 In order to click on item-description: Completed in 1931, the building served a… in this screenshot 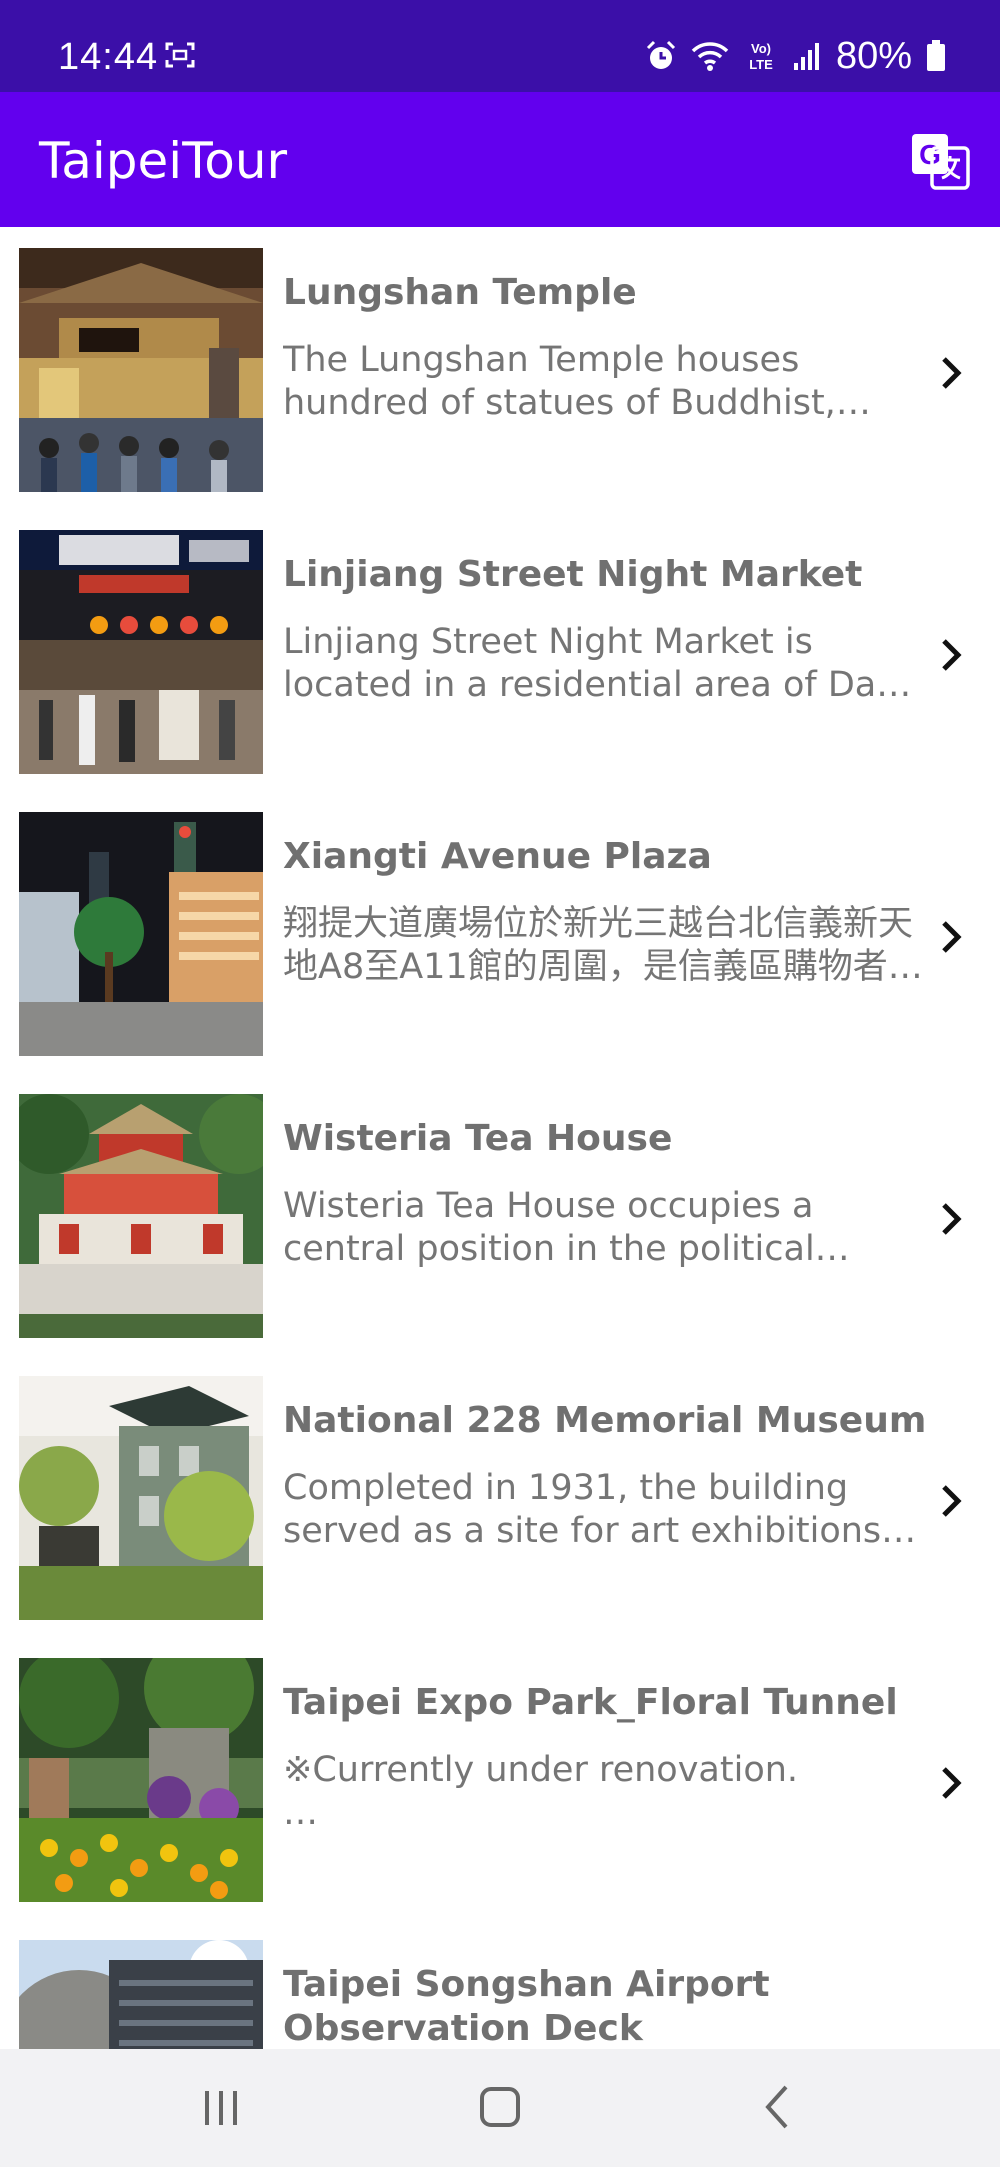, I will do `click(582, 1509)`.